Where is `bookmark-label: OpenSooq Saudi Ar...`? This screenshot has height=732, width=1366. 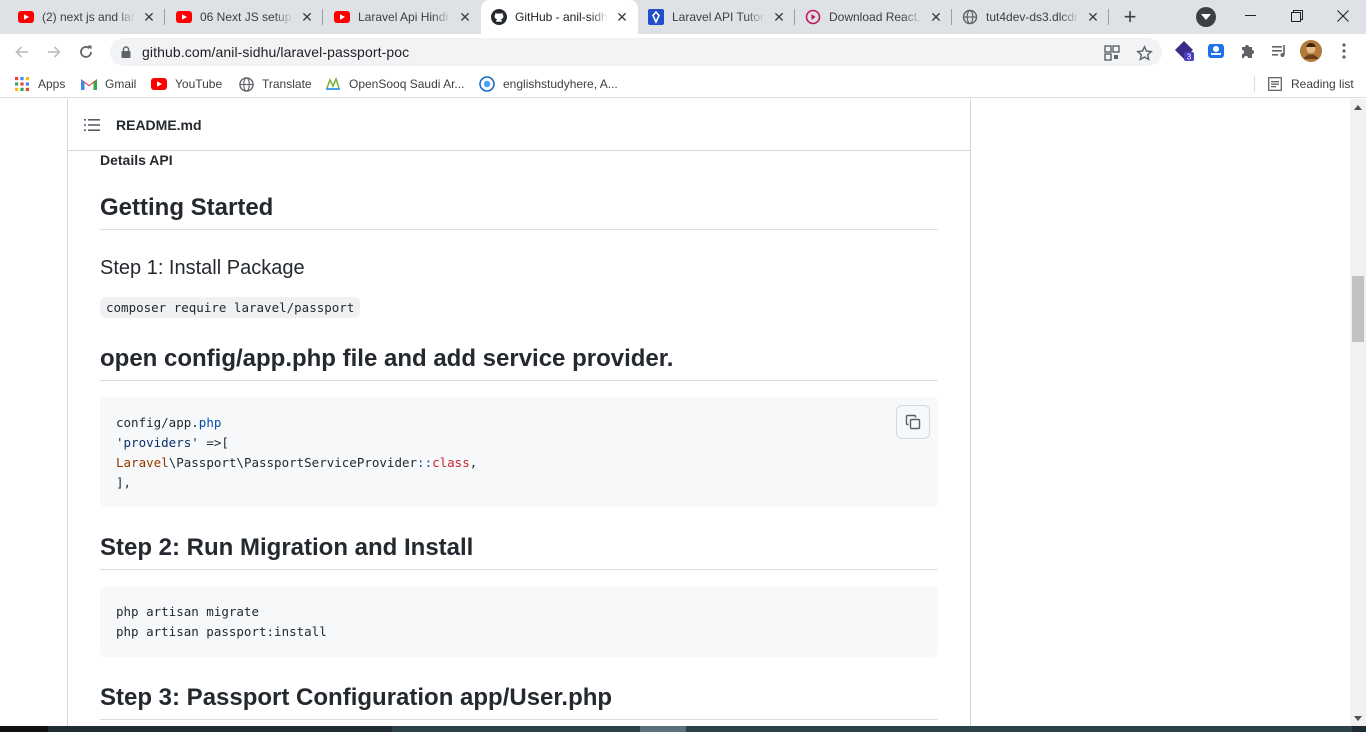 bookmark-label: OpenSooq Saudi Ar... is located at coordinates (407, 84).